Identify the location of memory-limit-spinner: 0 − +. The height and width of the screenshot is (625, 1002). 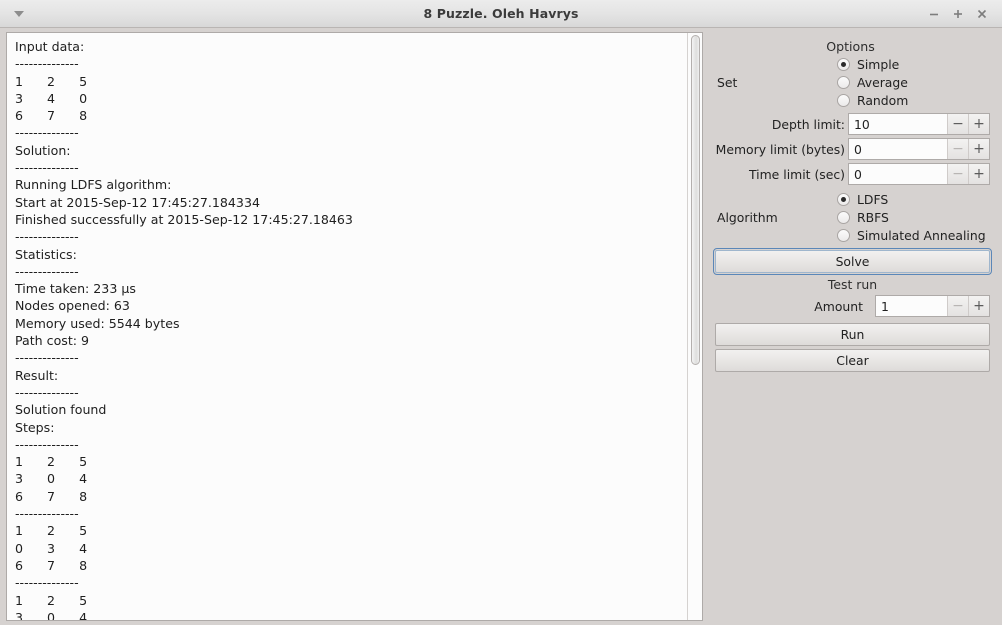
(919, 149).